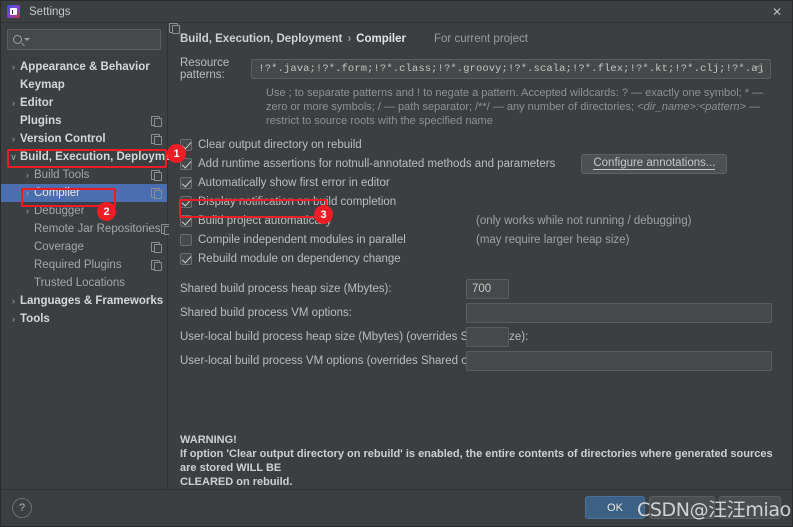 Image resolution: width=793 pixels, height=527 pixels. What do you see at coordinates (381, 39) in the screenshot?
I see `breadcrumb-current: Compiler` at bounding box center [381, 39].